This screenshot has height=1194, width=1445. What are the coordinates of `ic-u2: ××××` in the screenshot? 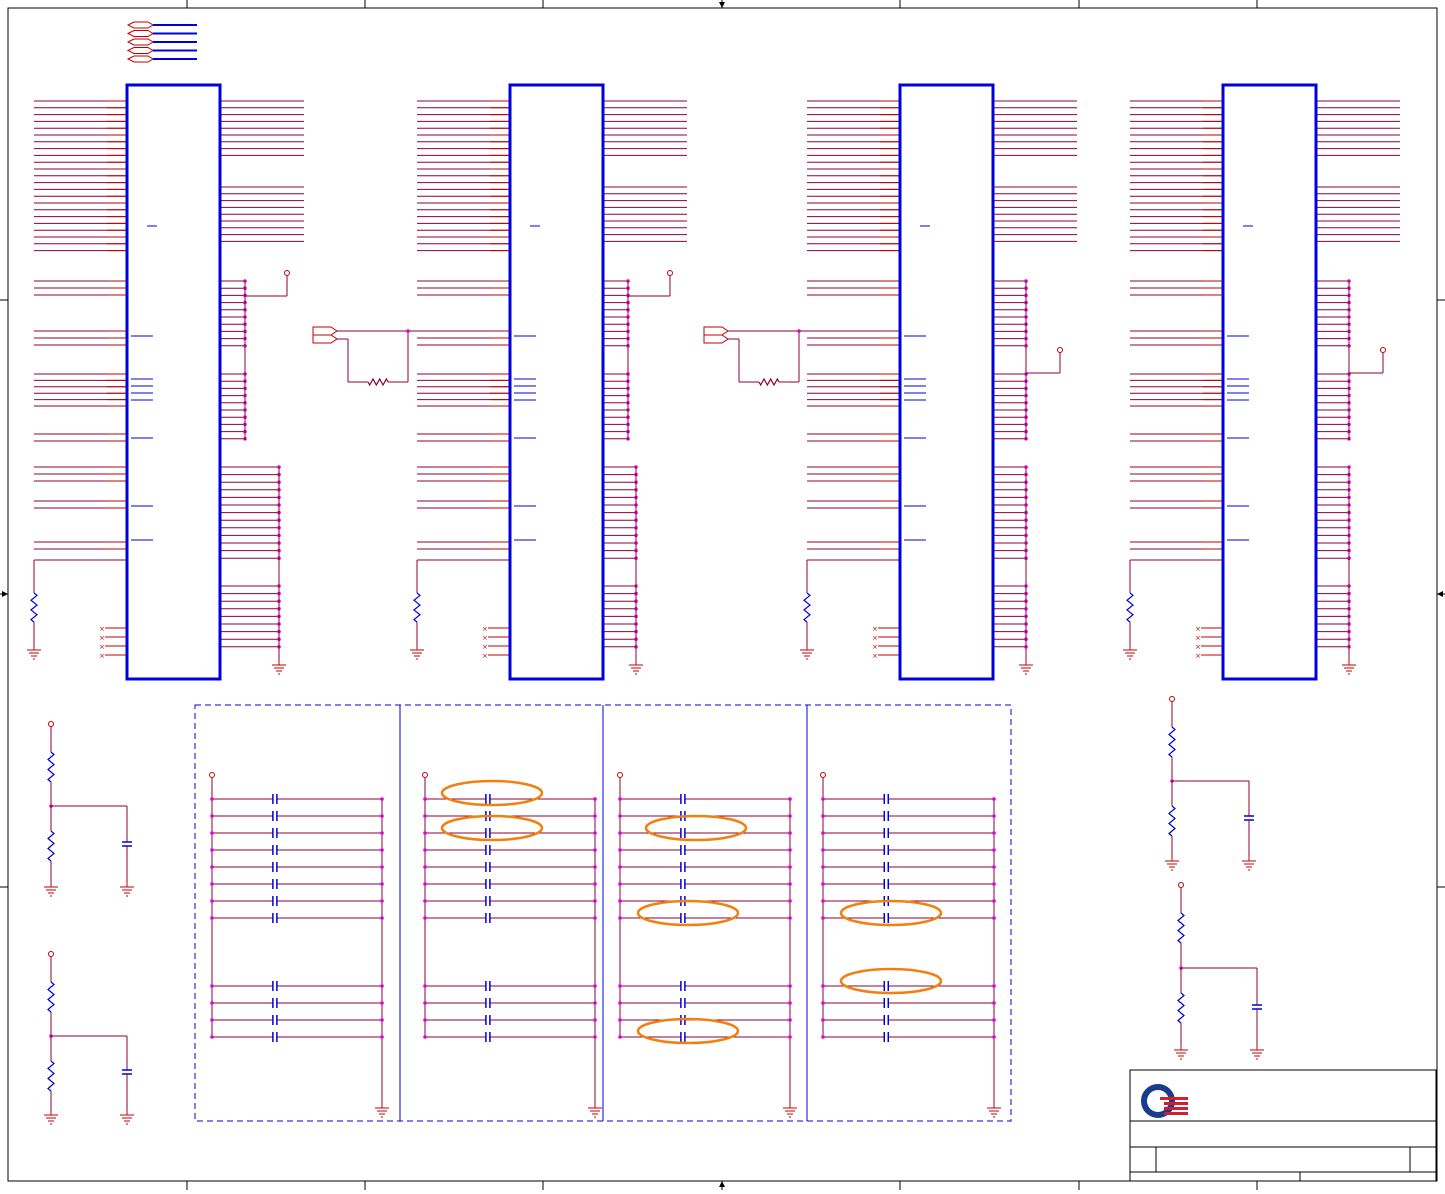 It's located at (548, 382).